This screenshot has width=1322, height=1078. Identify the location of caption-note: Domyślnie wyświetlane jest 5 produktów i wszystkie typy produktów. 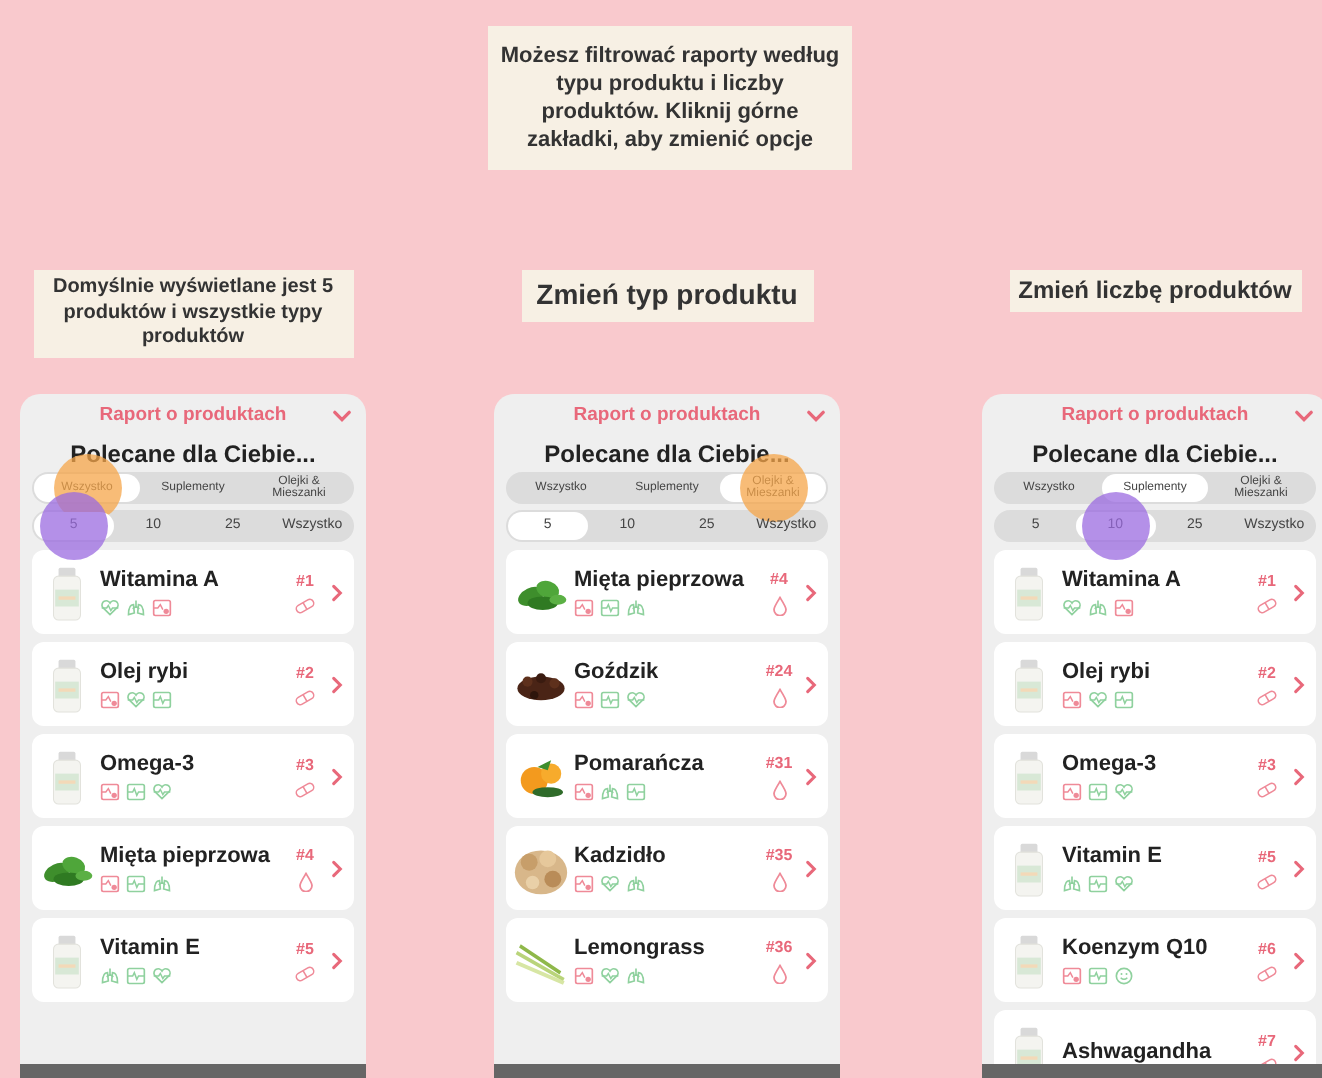
(193, 313).